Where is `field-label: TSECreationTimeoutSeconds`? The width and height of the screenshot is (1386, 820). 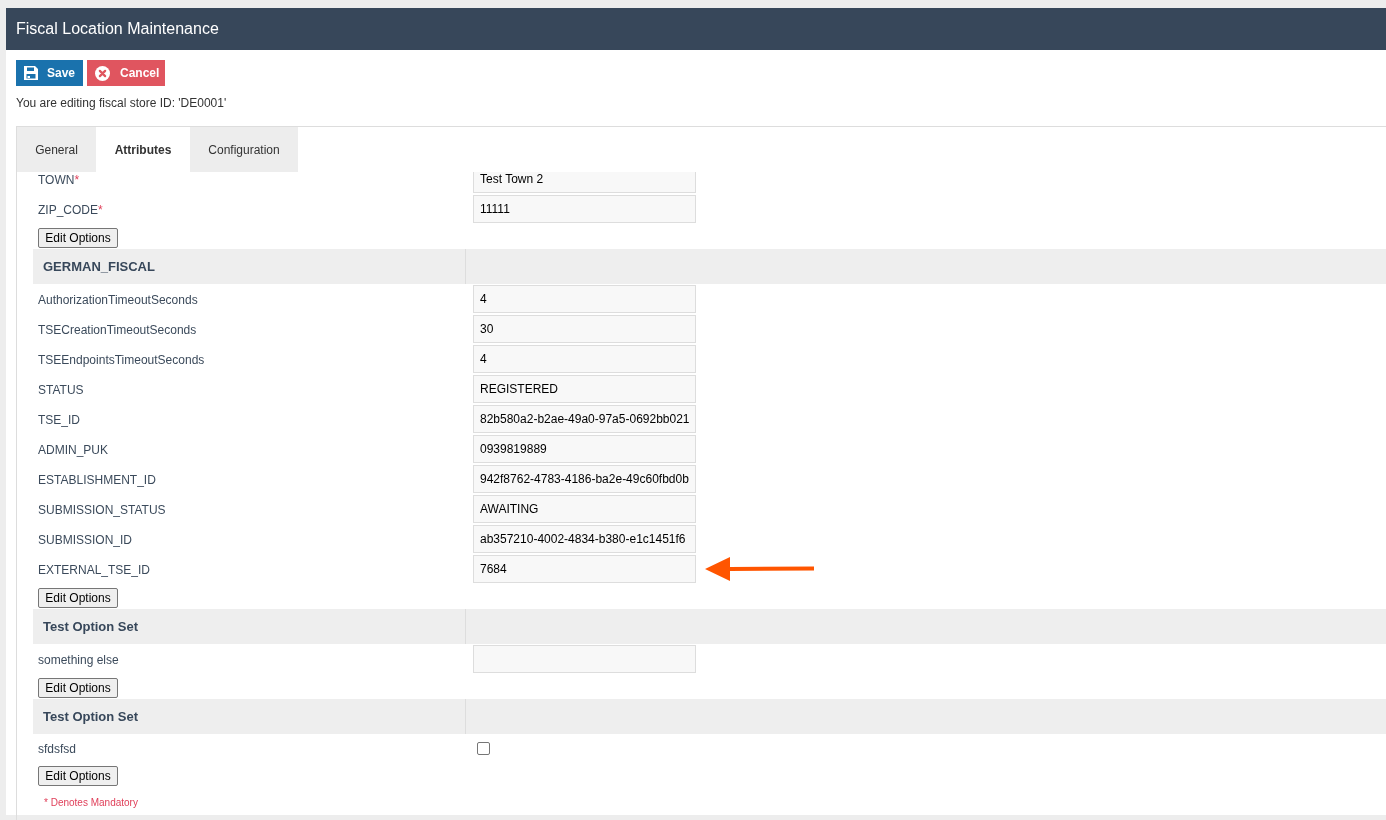
field-label: TSECreationTimeoutSeconds is located at coordinates (117, 330).